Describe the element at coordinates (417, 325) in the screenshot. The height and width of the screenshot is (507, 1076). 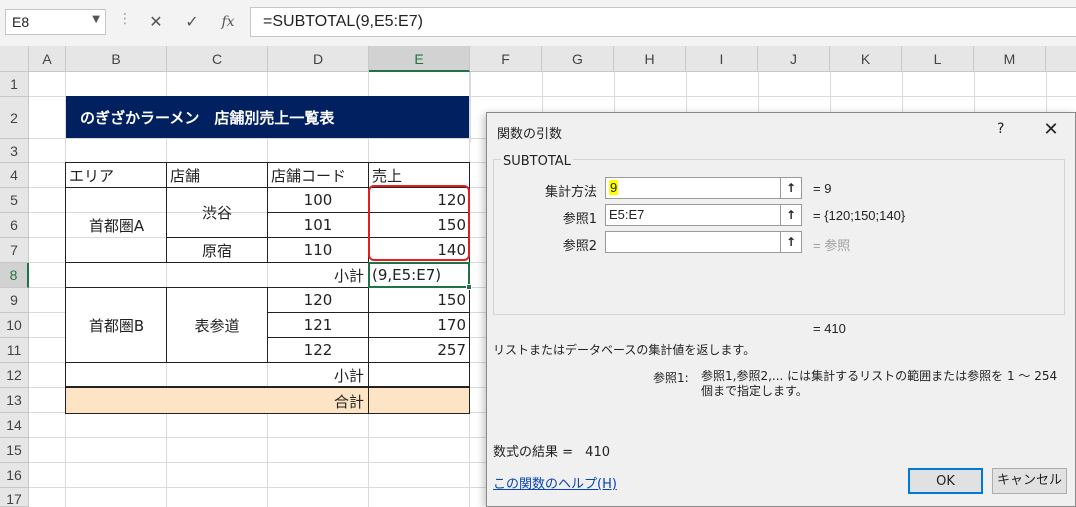
I see `sales-cell: 170` at that location.